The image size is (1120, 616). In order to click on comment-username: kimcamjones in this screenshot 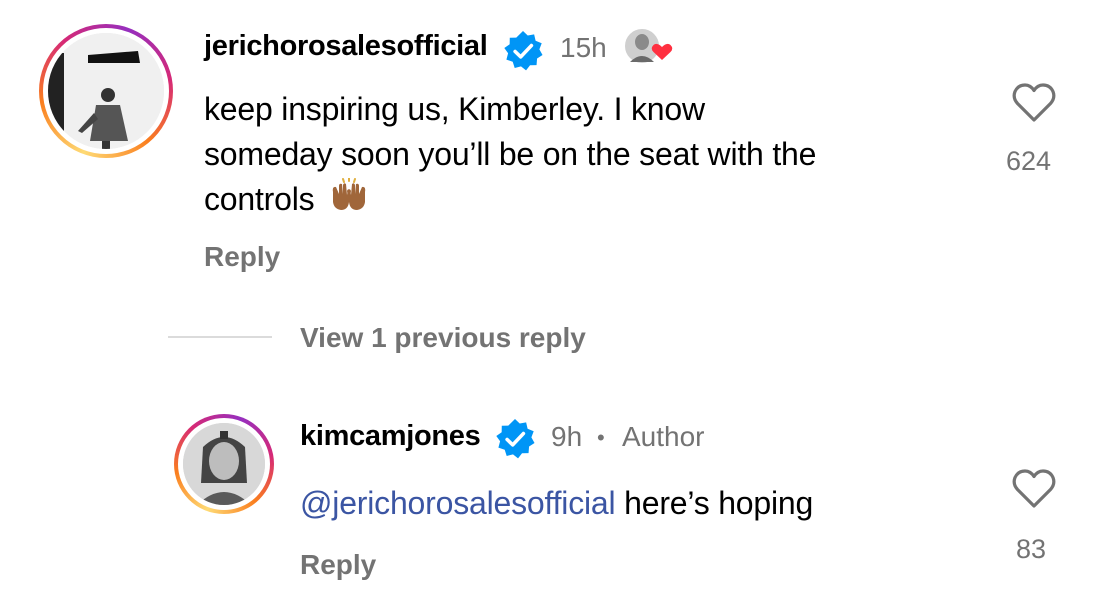, I will do `click(390, 436)`.